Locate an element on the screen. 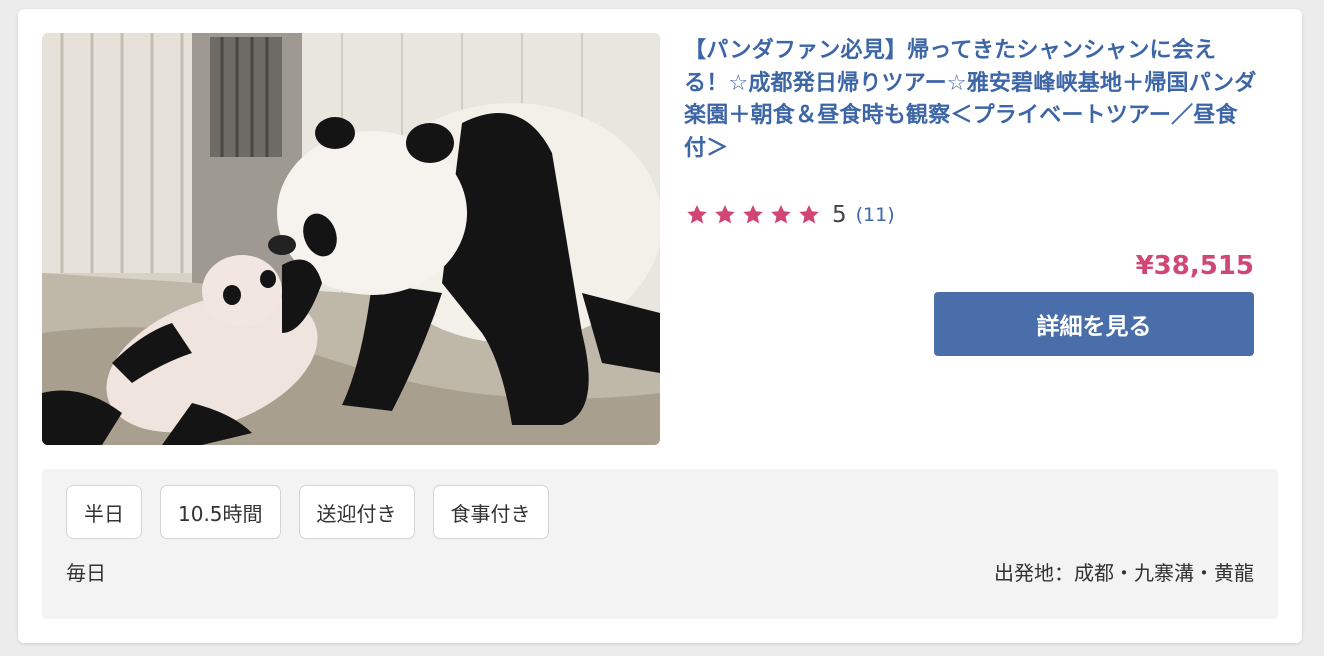 This screenshot has height=656, width=1324. rating-stars is located at coordinates (753, 215).